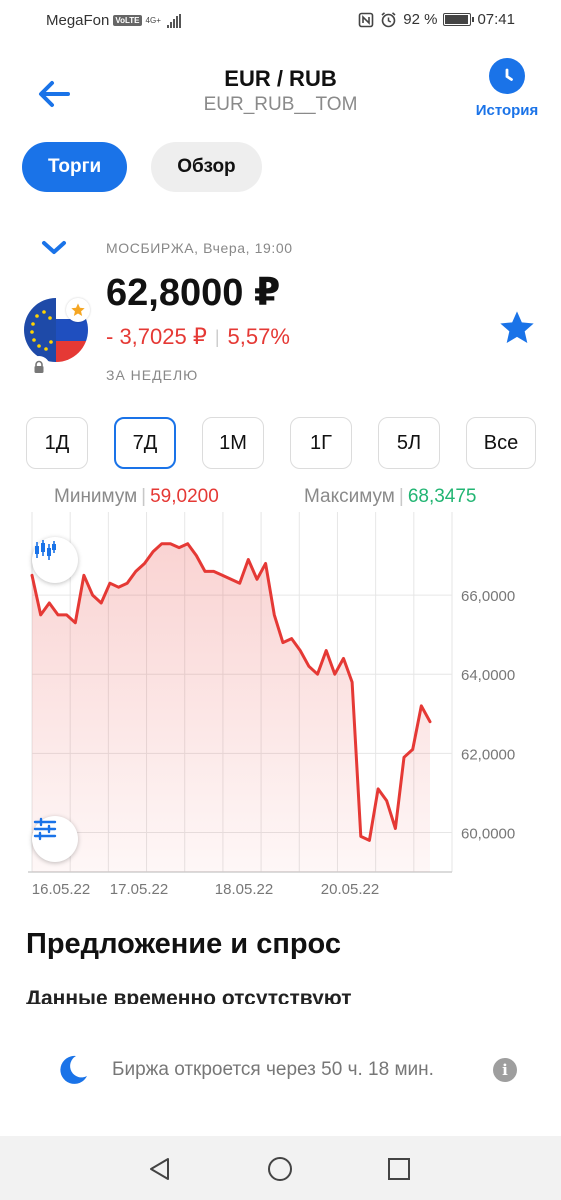  Describe the element at coordinates (509, 74) in the screenshot. I see `clock-icon` at that location.